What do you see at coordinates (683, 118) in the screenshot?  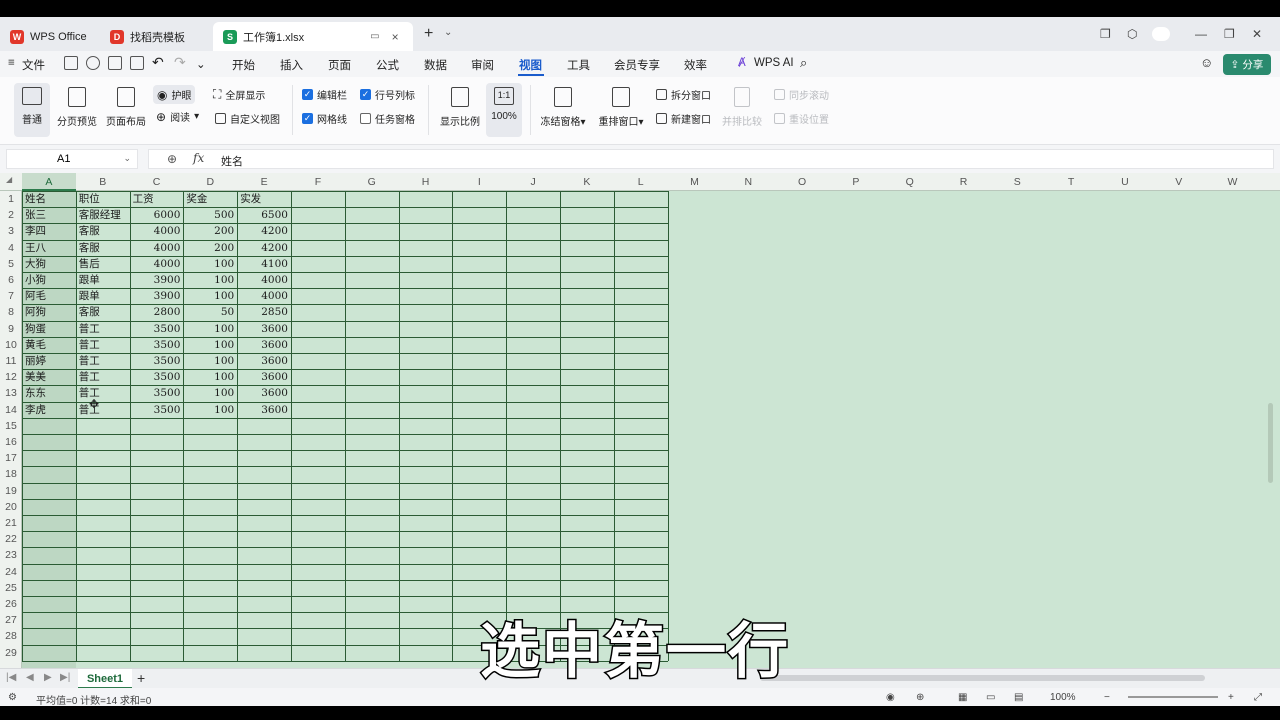 I see `new-window-button: 新建窗口` at bounding box center [683, 118].